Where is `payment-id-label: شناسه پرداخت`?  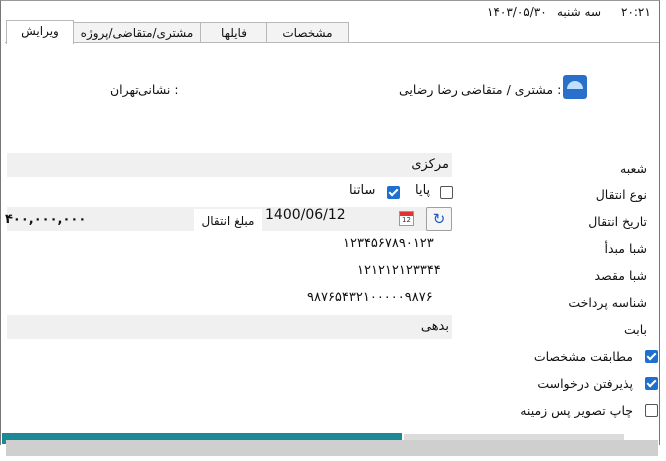 payment-id-label: شناسه پرداخت is located at coordinates (607, 302).